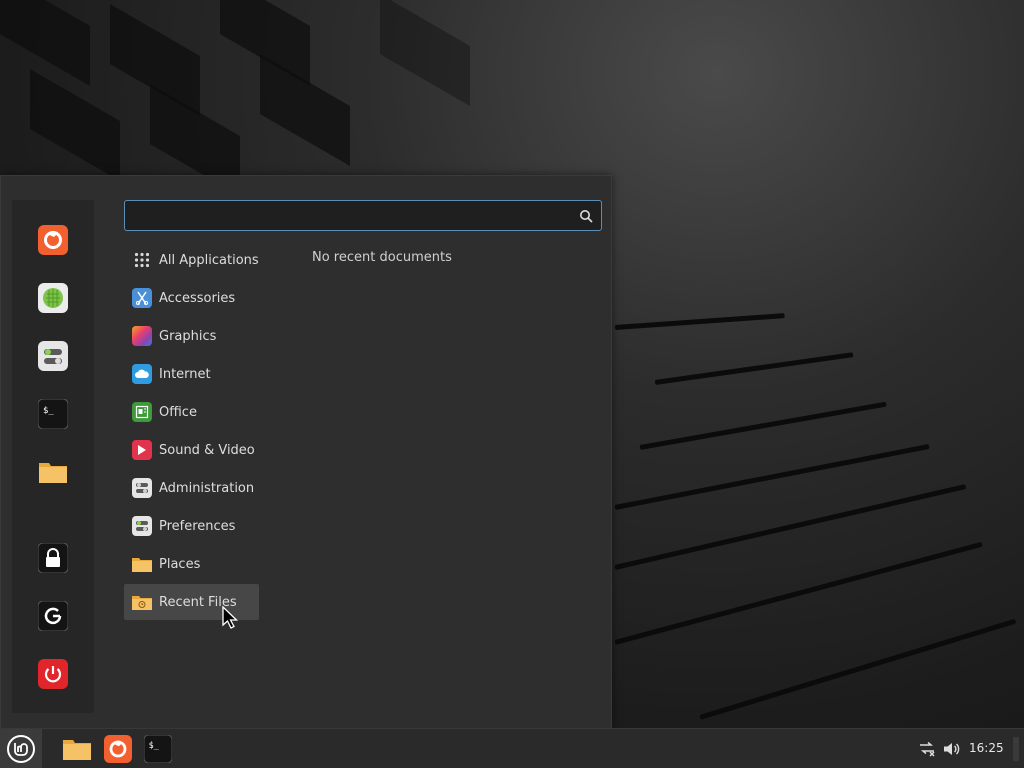 This screenshot has height=768, width=1024. What do you see at coordinates (142, 412) in the screenshot?
I see `office-icon` at bounding box center [142, 412].